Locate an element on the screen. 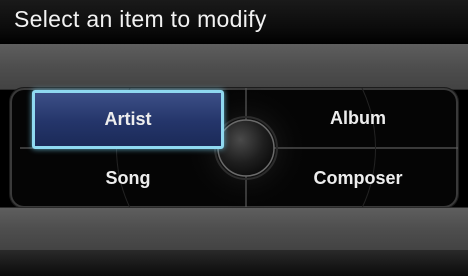 The width and height of the screenshot is (468, 276). option-album-label: Album is located at coordinates (358, 117).